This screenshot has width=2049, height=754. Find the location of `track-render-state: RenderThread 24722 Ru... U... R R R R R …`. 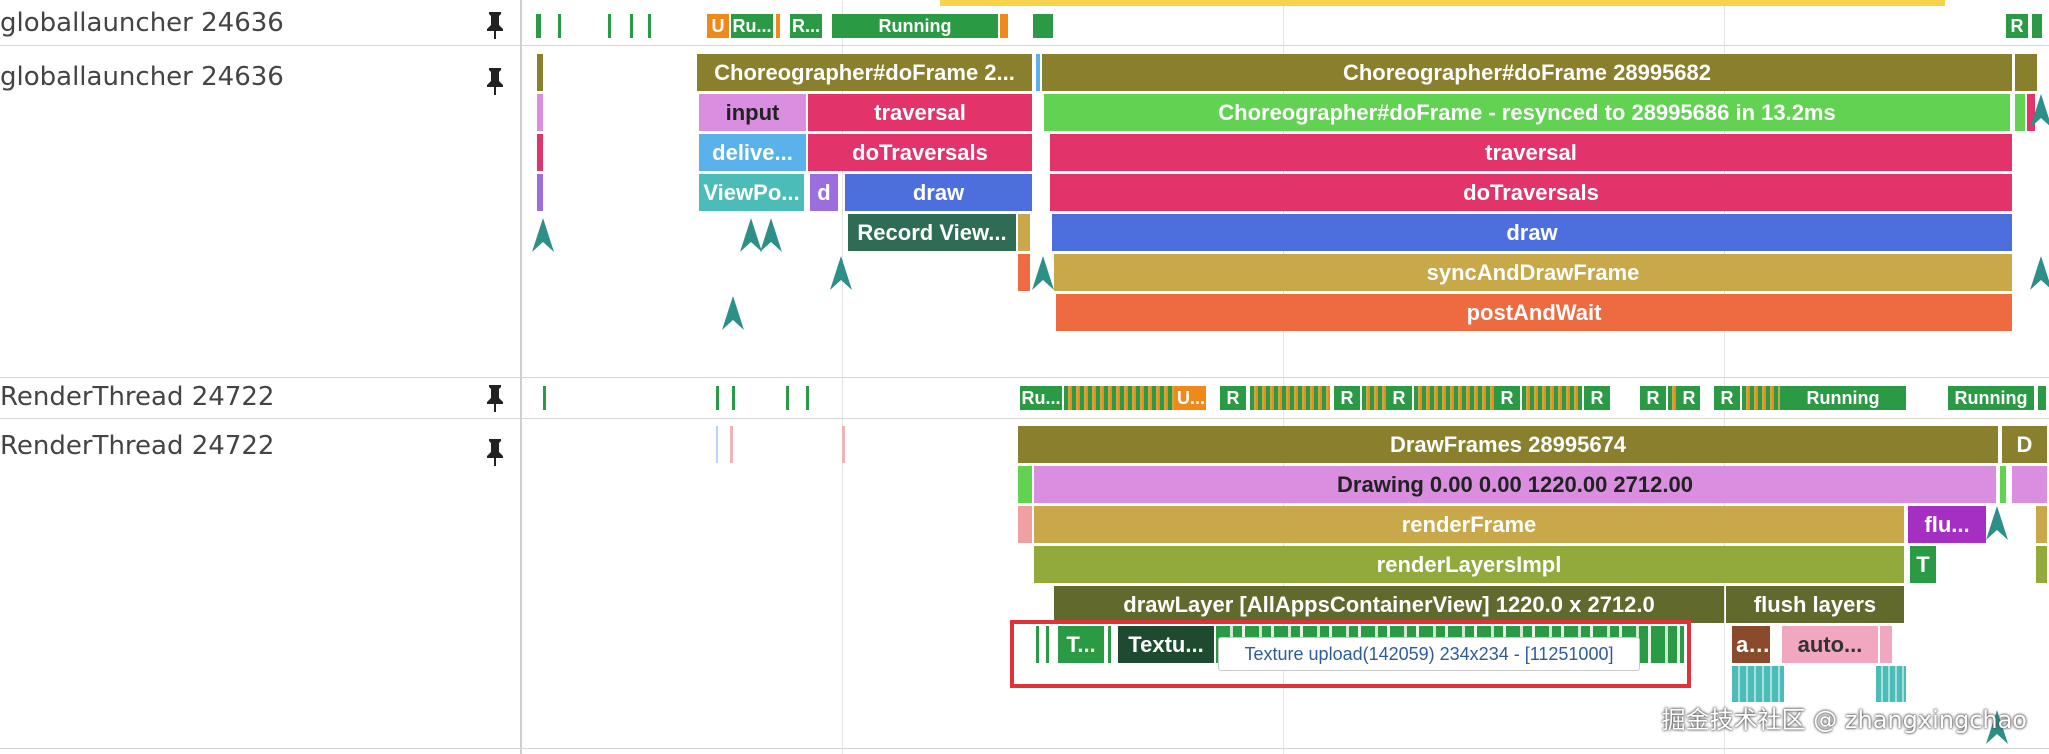

track-render-state: RenderThread 24722 Ru... U... R R R R R … is located at coordinates (1024, 398).